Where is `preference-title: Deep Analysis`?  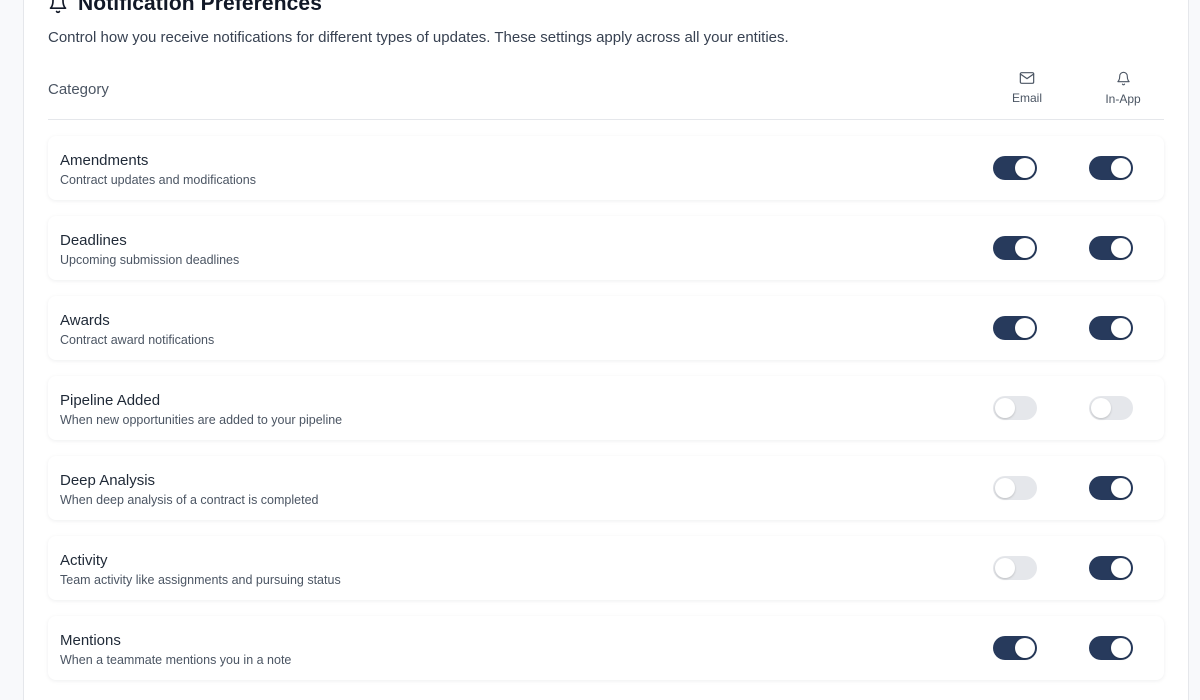
preference-title: Deep Analysis is located at coordinates (108, 480).